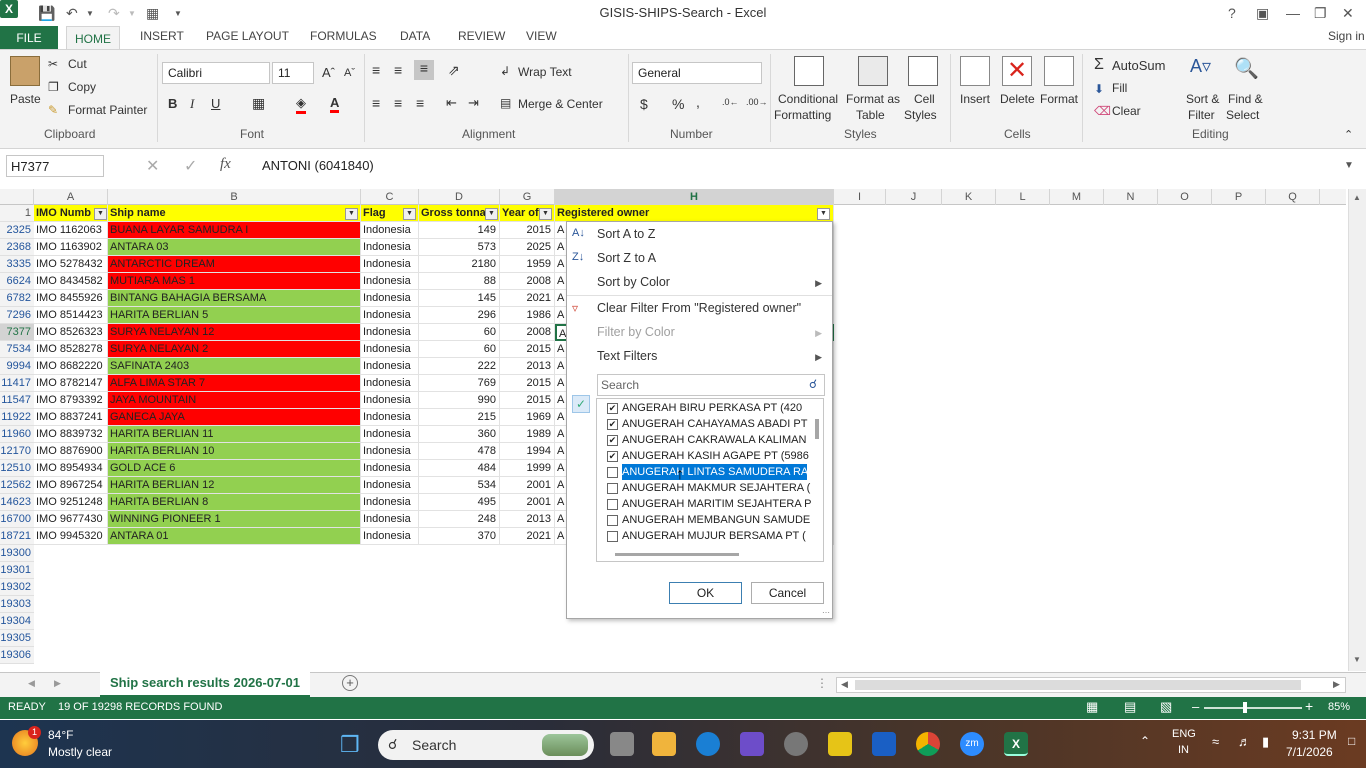 The image size is (1366, 768). I want to click on tab-page-layout: PAGE LAYOUT, so click(247, 36).